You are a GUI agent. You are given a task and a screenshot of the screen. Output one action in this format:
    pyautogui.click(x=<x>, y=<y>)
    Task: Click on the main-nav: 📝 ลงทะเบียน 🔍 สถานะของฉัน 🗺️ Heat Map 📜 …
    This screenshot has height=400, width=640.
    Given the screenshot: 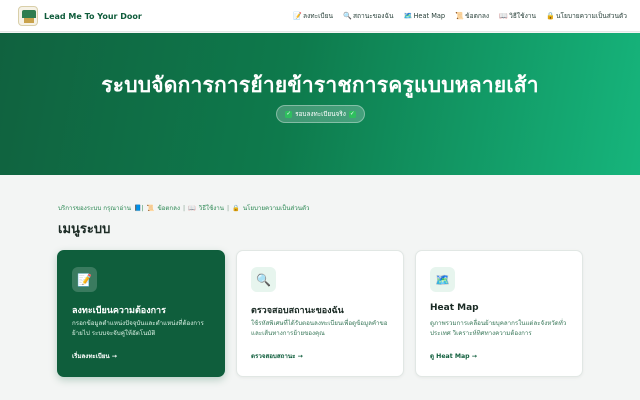 What is the action you would take?
    pyautogui.click(x=460, y=15)
    